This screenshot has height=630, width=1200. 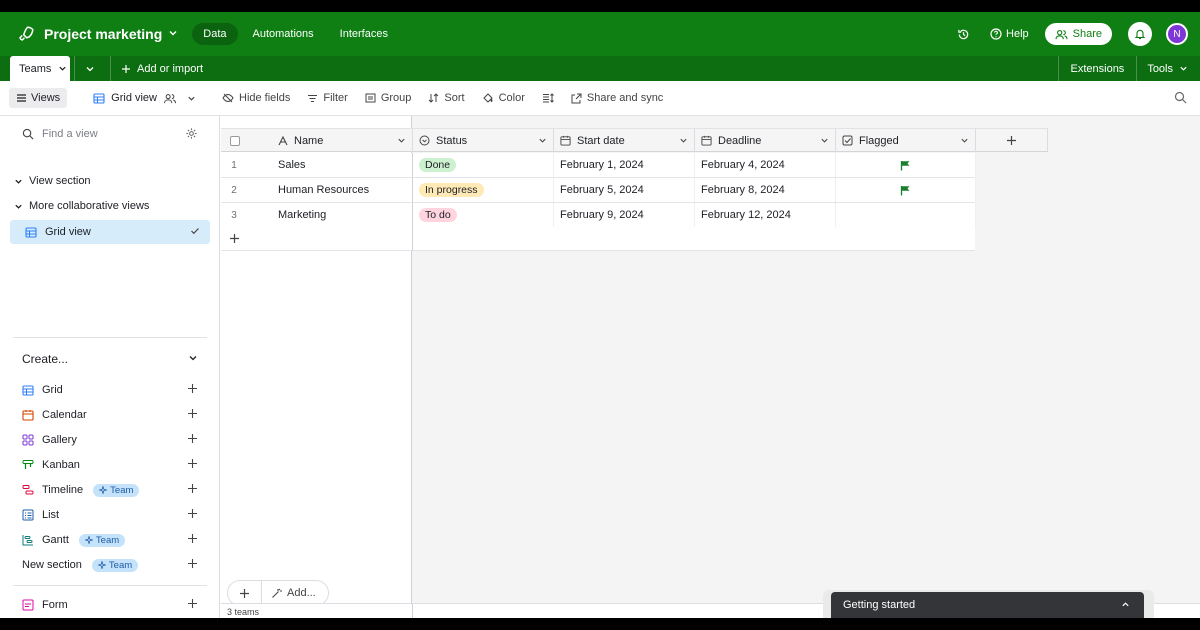 I want to click on rocket-logo-icon, so click(x=26, y=34).